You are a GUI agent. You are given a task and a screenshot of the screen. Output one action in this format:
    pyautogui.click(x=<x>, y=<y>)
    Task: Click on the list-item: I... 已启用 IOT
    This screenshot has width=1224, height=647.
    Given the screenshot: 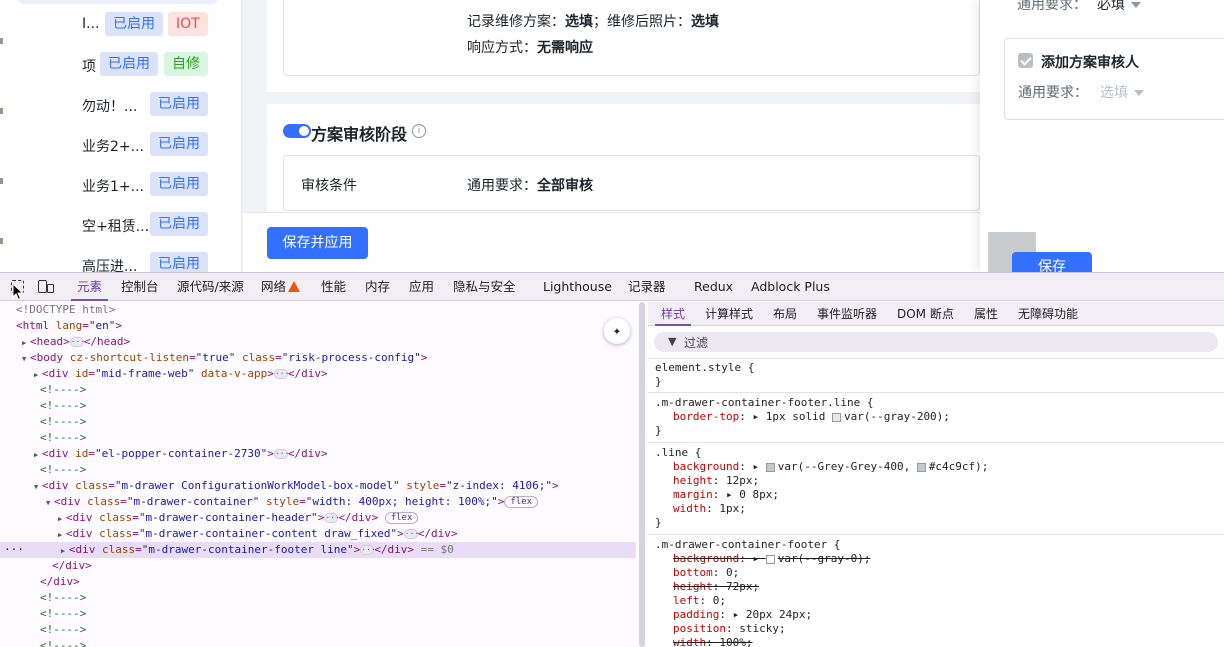 What is the action you would take?
    pyautogui.click(x=120, y=24)
    